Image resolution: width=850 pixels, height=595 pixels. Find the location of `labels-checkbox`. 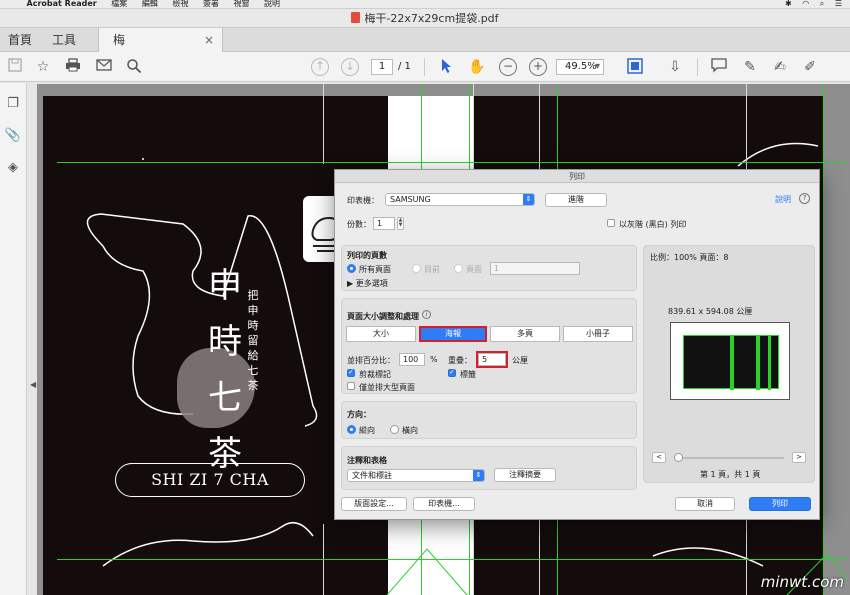

labels-checkbox is located at coordinates (452, 372).